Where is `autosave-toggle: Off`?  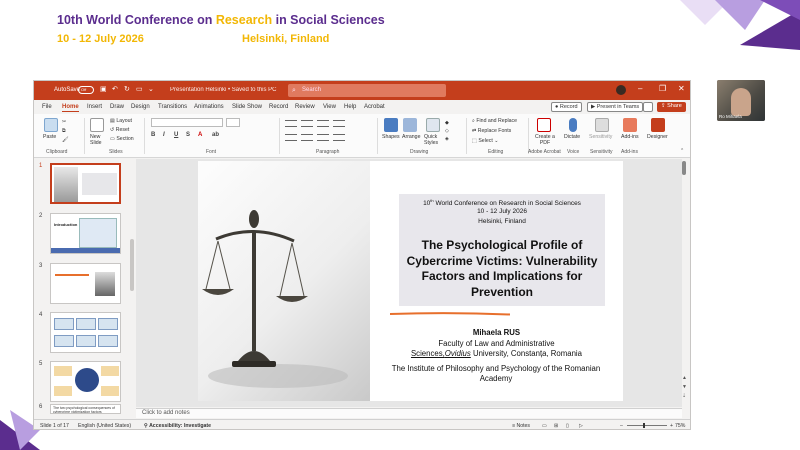 autosave-toggle: Off is located at coordinates (86, 90).